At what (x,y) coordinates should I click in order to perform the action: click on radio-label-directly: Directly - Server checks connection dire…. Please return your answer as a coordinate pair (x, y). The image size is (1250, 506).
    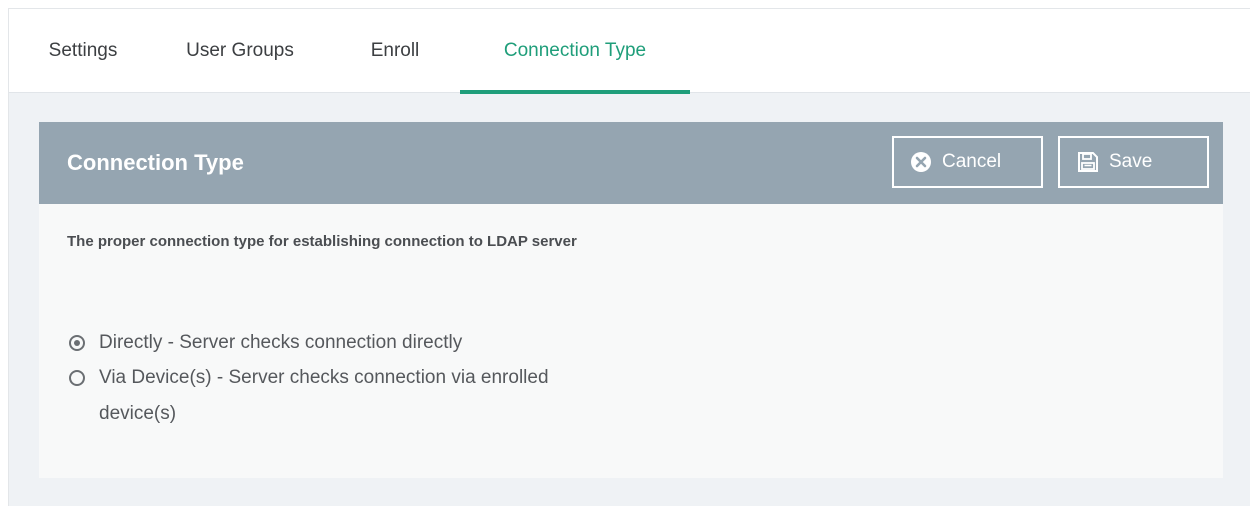
    Looking at the image, I should click on (281, 342).